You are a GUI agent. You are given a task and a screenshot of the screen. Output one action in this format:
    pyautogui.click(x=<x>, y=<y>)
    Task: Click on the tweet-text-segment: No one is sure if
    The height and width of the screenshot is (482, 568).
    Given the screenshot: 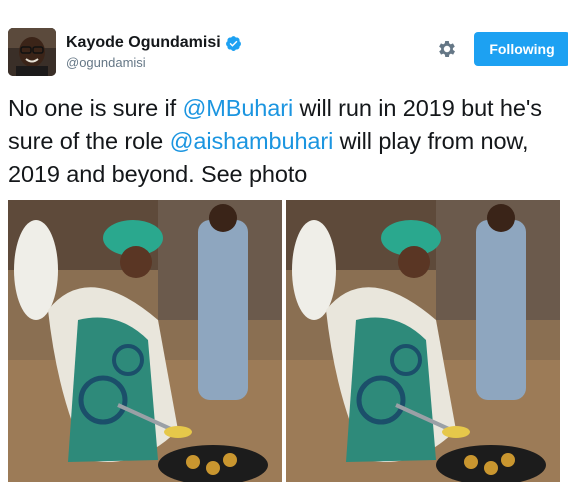 What is the action you would take?
    pyautogui.click(x=95, y=108)
    